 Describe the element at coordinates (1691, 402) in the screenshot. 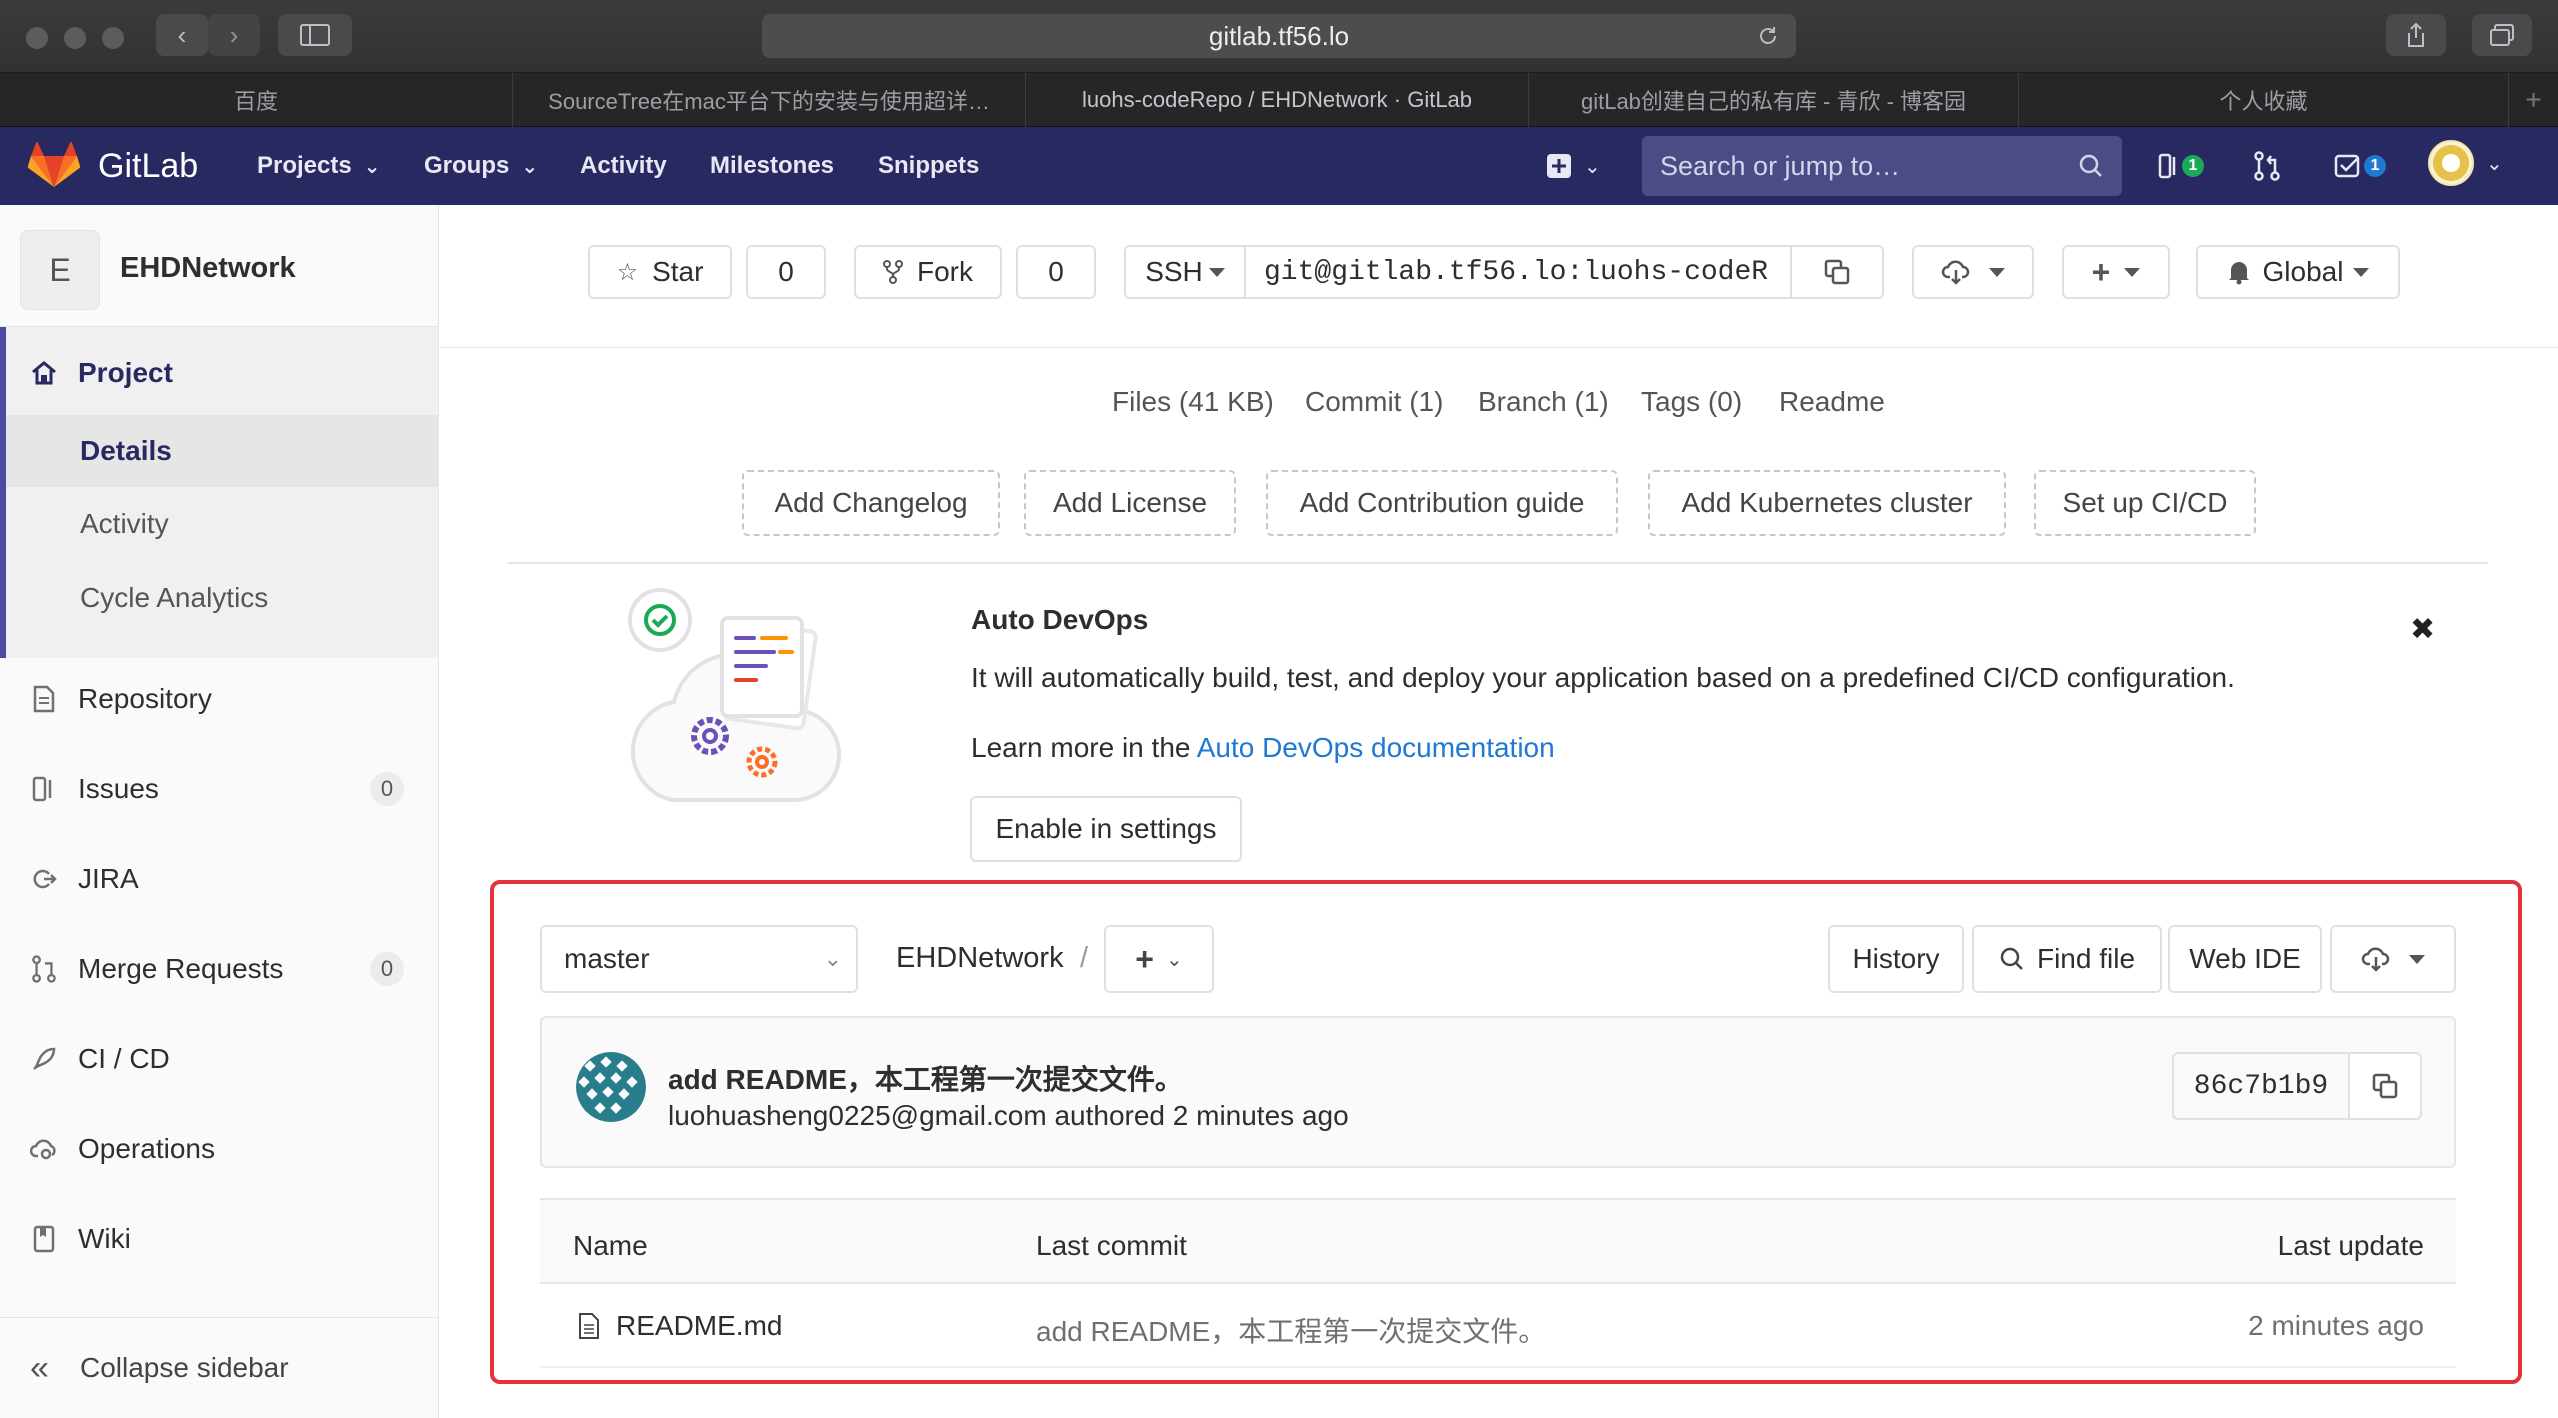

I see `tags-stat-link: Tags (0)` at that location.